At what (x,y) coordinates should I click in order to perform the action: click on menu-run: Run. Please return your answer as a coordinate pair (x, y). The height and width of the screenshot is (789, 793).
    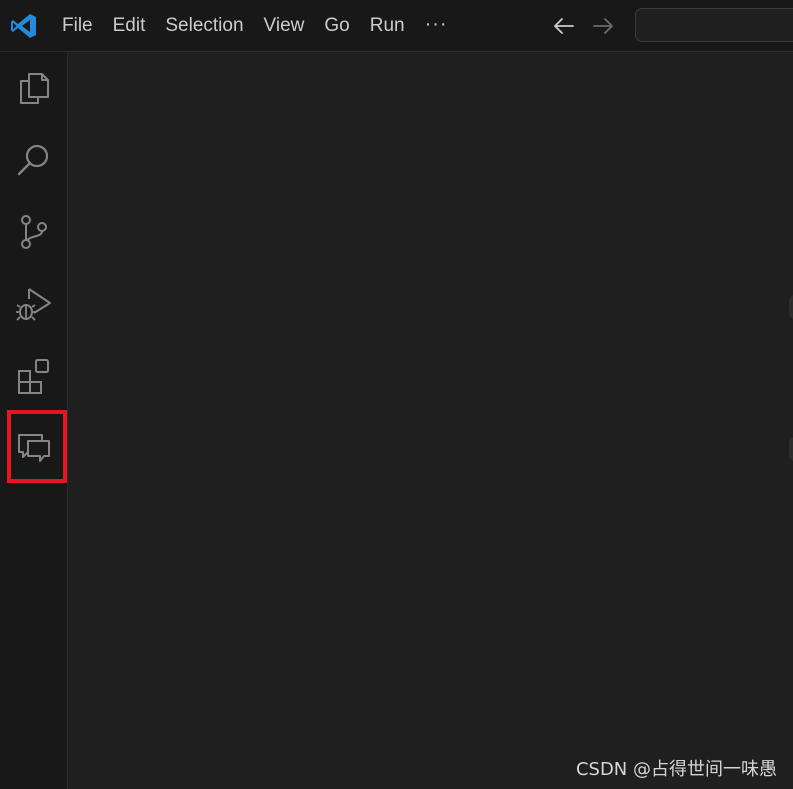
    Looking at the image, I should click on (387, 26).